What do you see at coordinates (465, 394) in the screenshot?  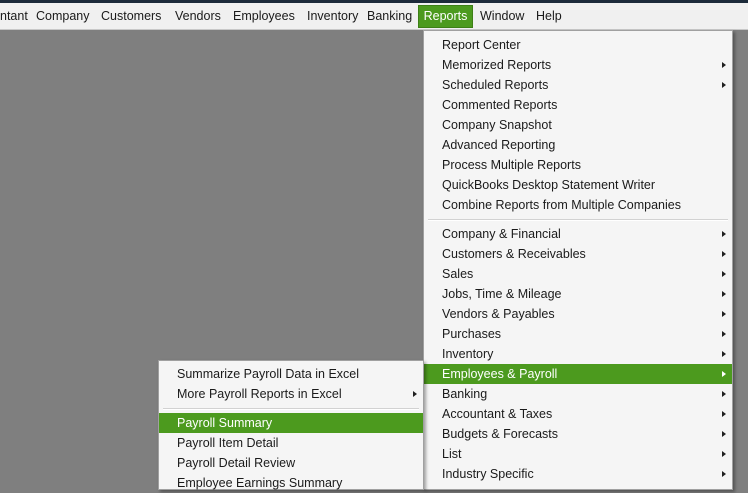 I see `menu-item-label: Banking` at bounding box center [465, 394].